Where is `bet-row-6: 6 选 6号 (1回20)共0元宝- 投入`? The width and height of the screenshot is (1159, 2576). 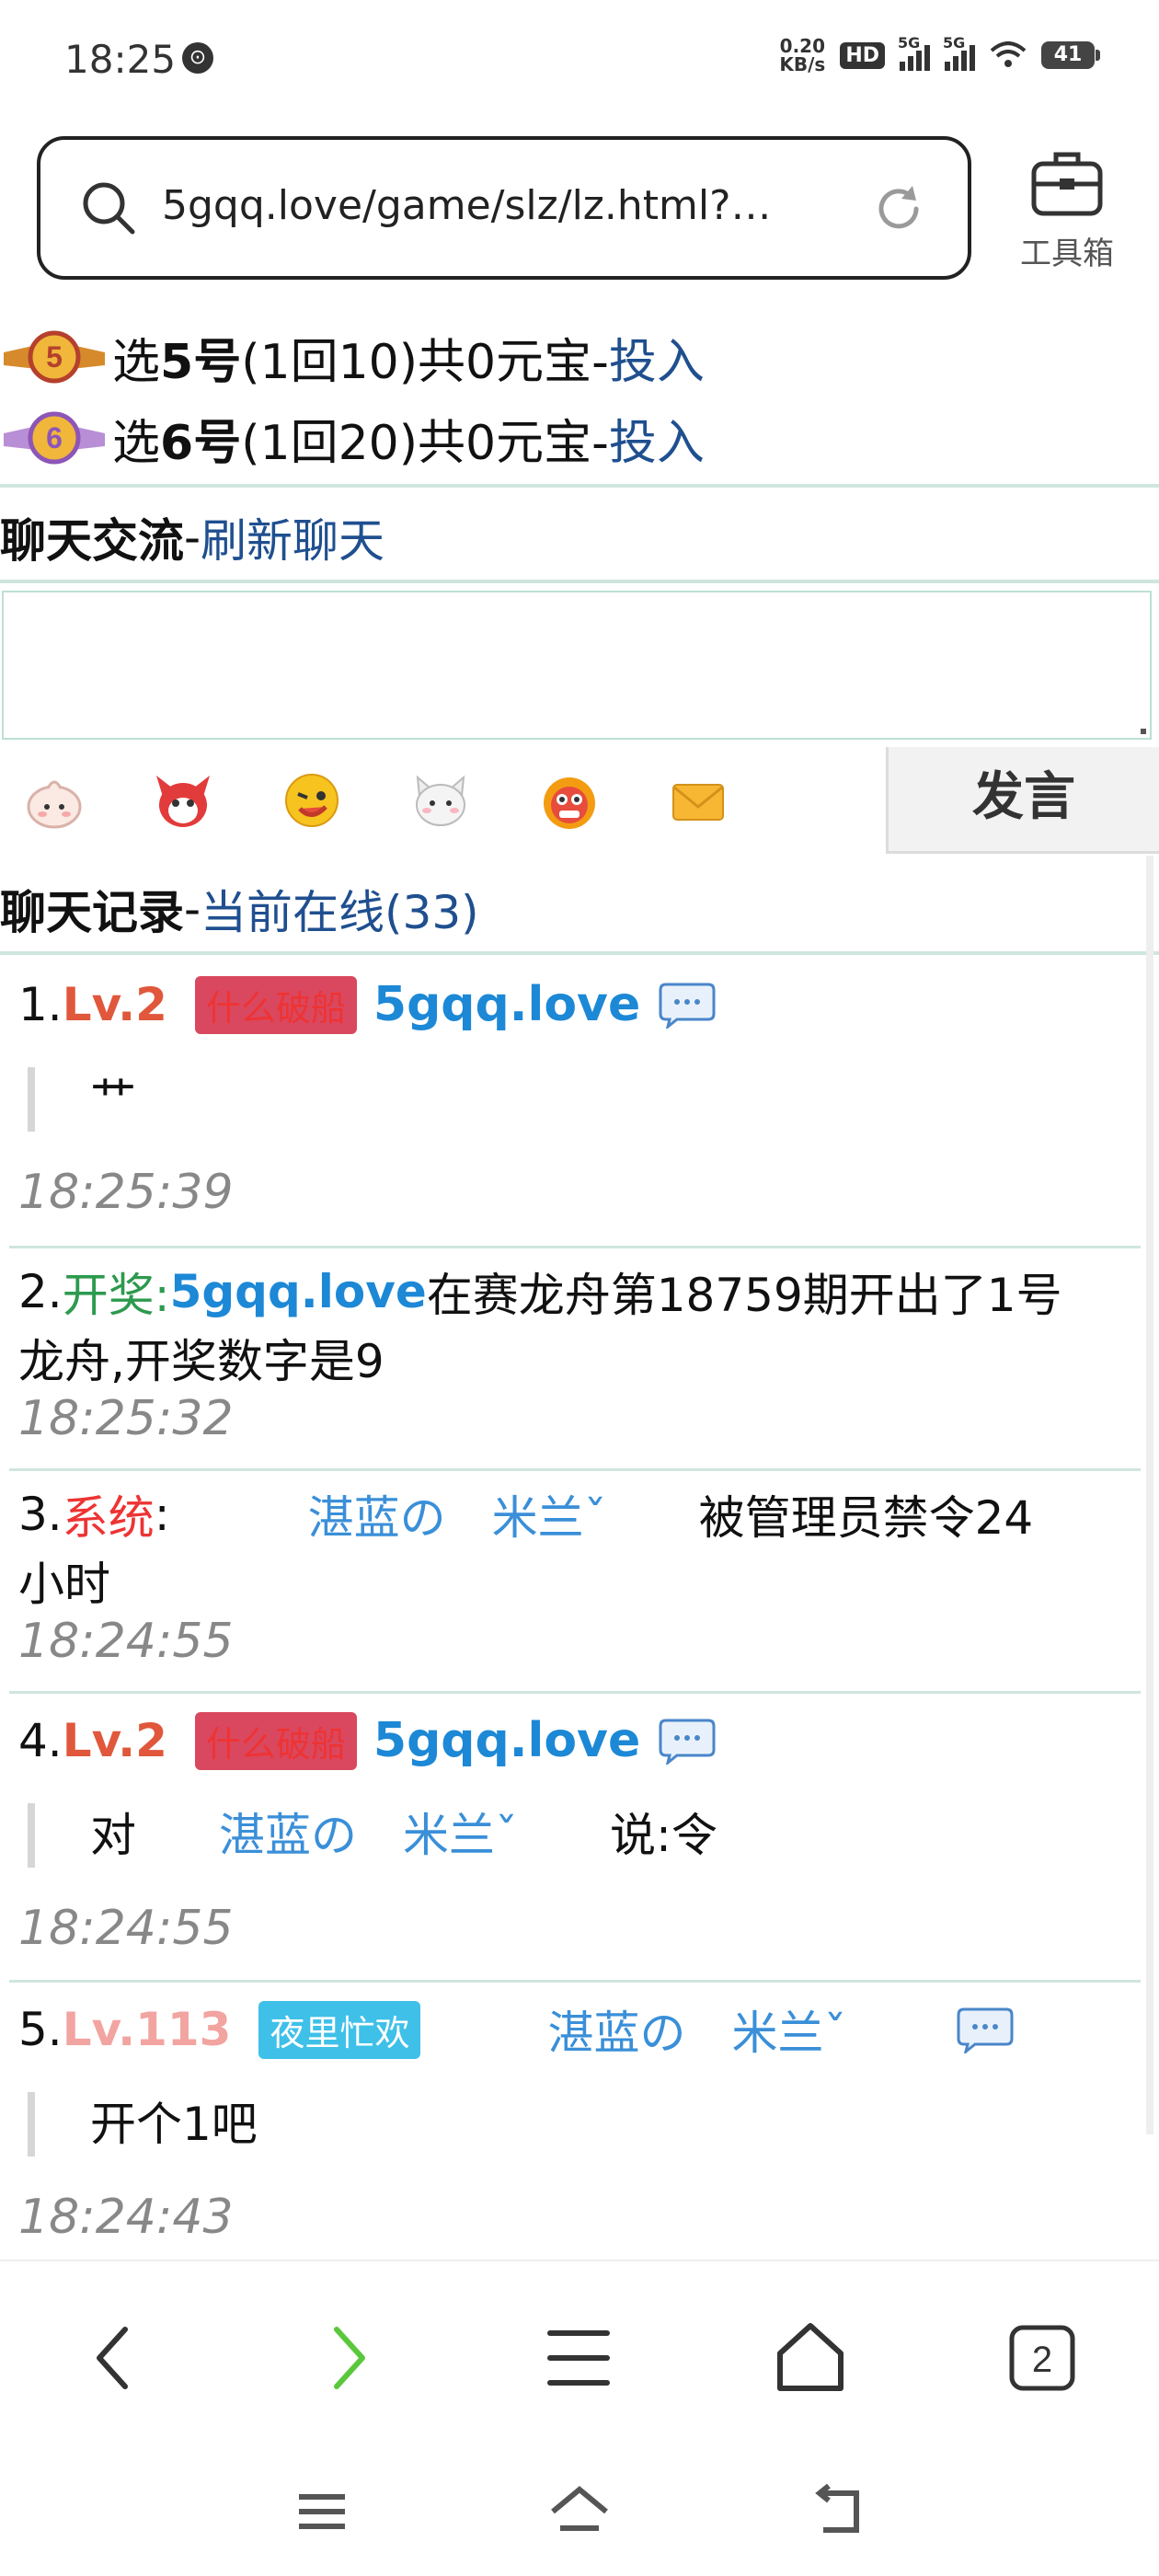 bet-row-6: 6 选 6号 (1回20)共0元宝- 投入 is located at coordinates (352, 438).